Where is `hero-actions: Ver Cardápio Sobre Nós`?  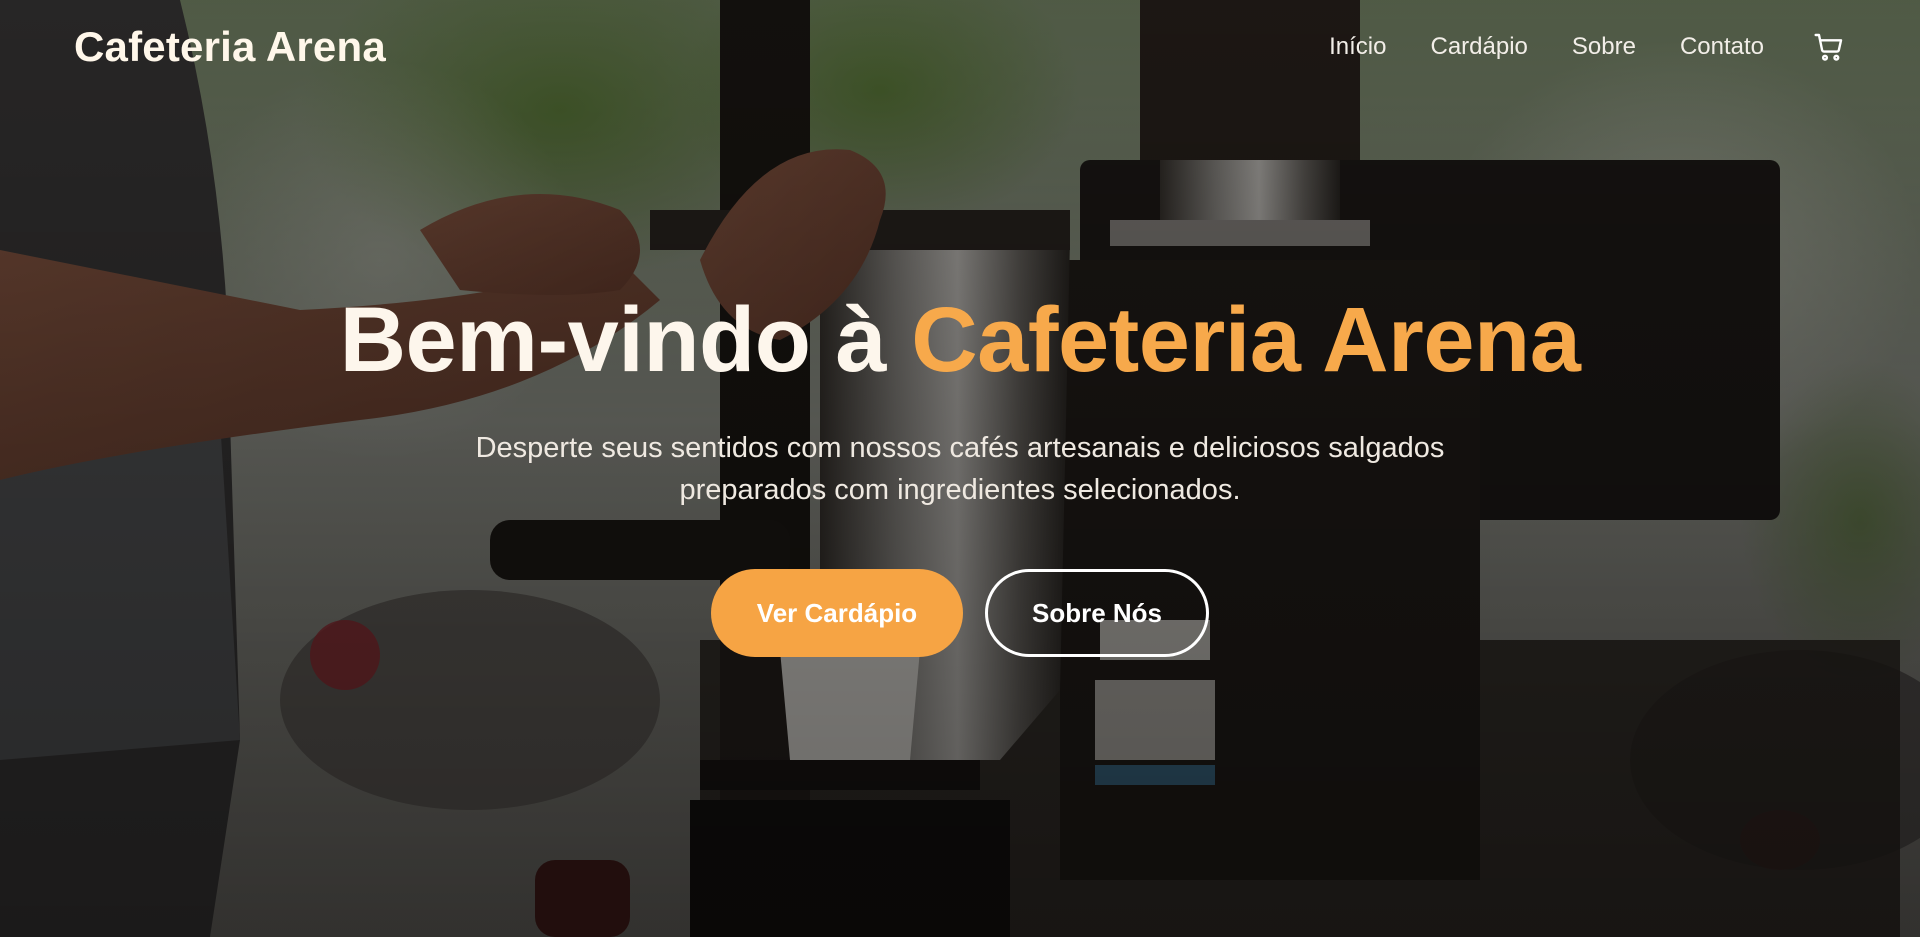
hero-actions: Ver Cardápio Sobre Nós is located at coordinates (960, 613).